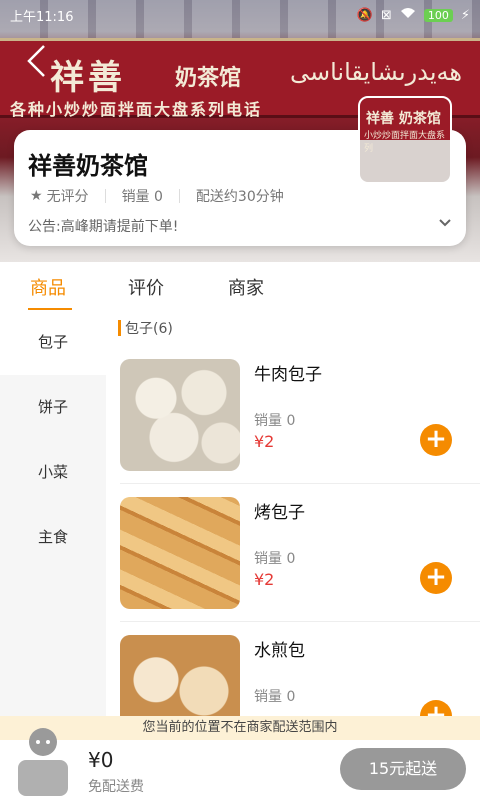 The height and width of the screenshot is (800, 480). What do you see at coordinates (53, 537) in the screenshot?
I see `category-zhushi: 主食` at bounding box center [53, 537].